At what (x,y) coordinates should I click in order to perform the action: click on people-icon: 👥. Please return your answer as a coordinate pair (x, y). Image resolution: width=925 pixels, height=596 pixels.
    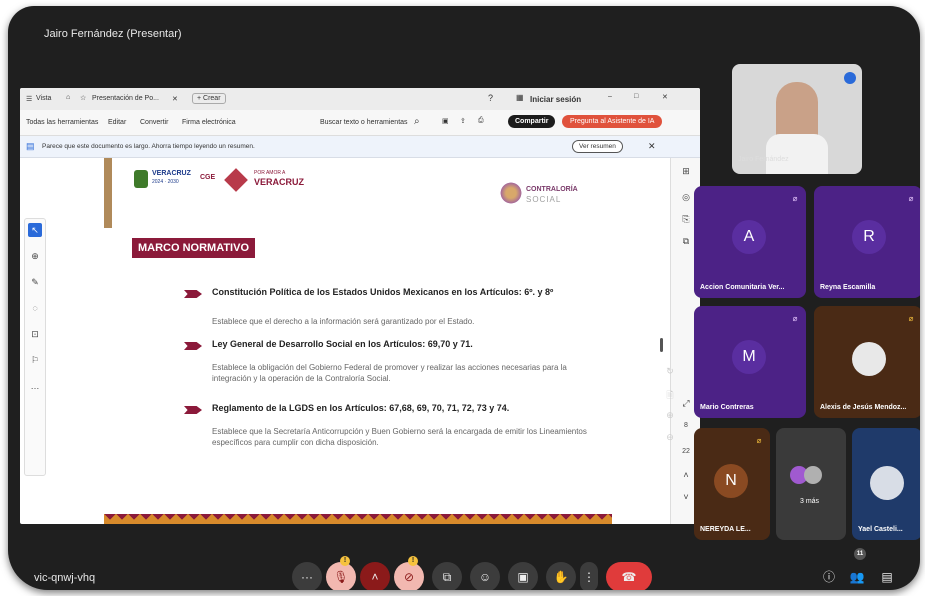
    Looking at the image, I should click on (857, 576).